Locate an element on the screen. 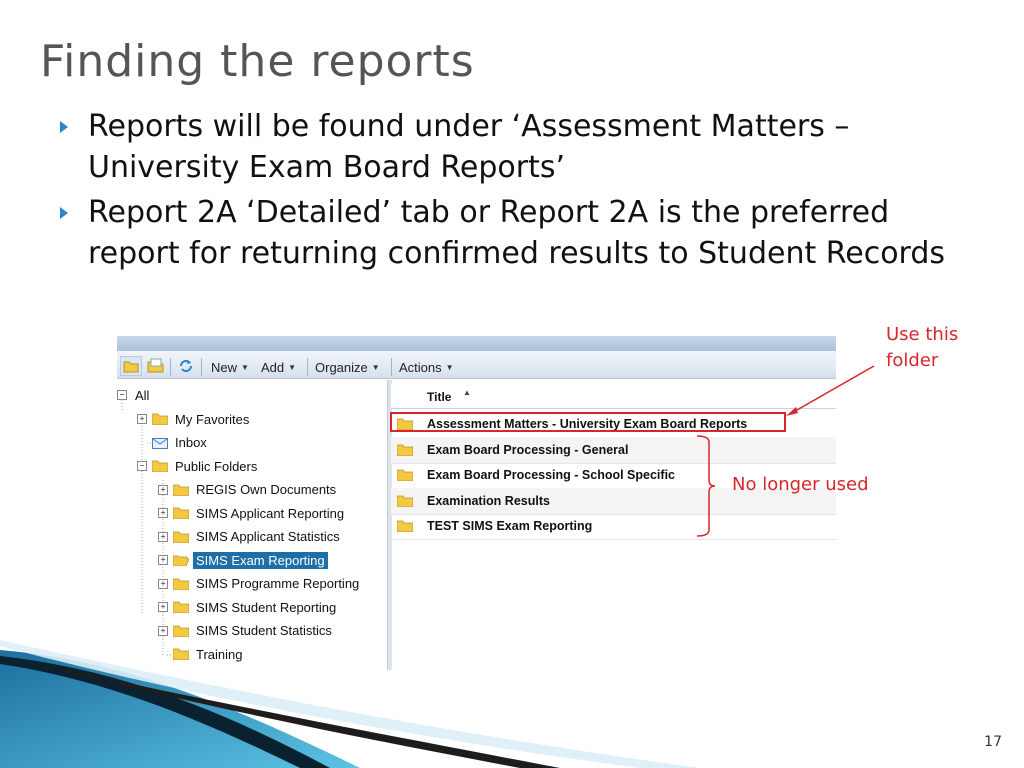 Image resolution: width=1024 pixels, height=768 pixels. page-number: 17 is located at coordinates (993, 742).